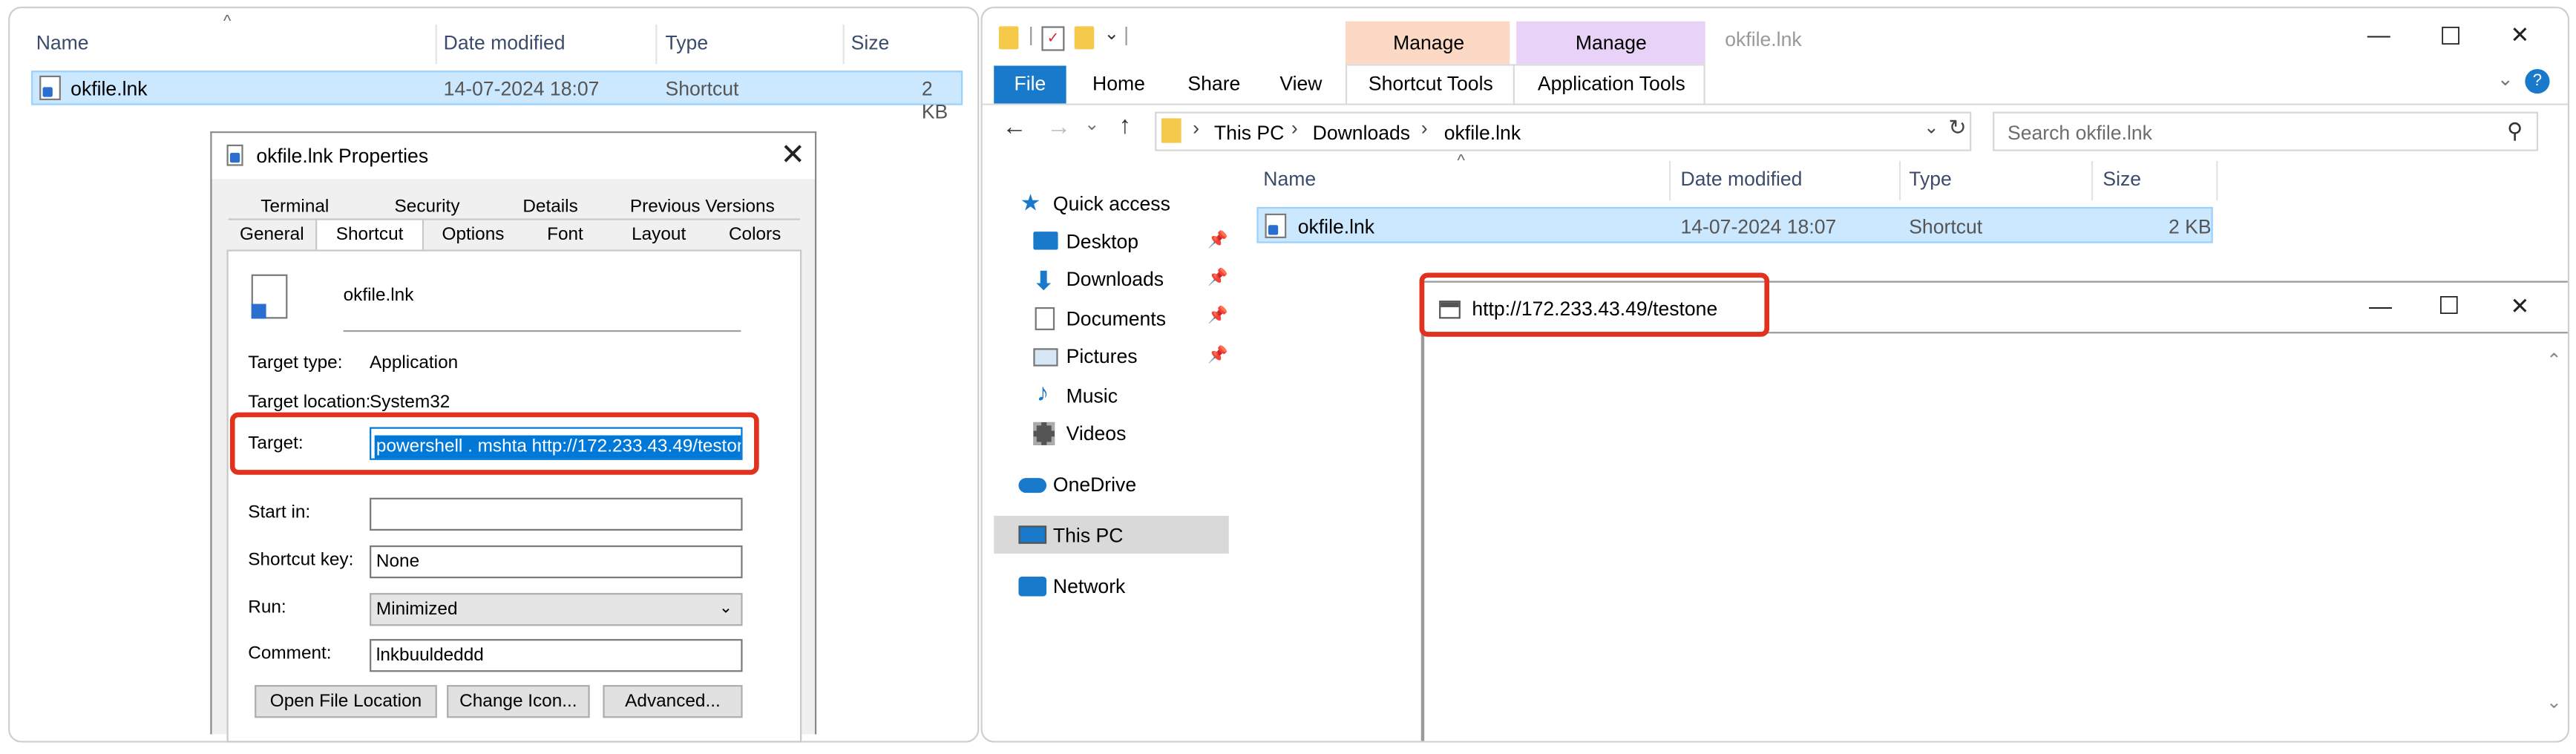 The image size is (2576, 754). I want to click on nav-downloads: Downloads, so click(1115, 279).